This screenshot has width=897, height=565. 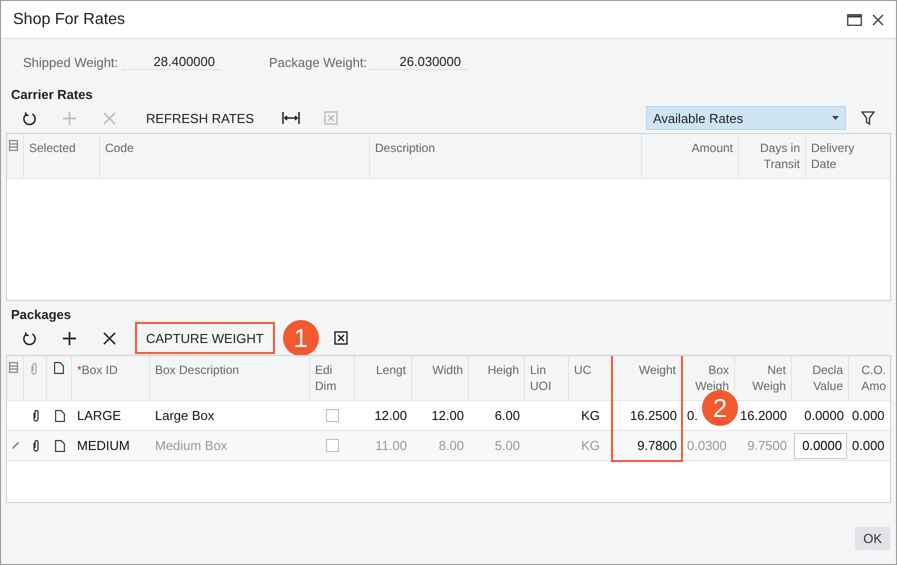 I want to click on column-header: C.O., so click(x=873, y=370).